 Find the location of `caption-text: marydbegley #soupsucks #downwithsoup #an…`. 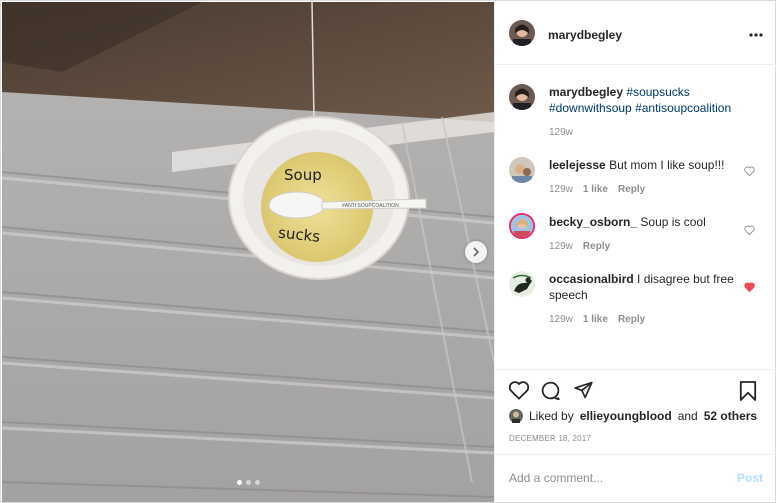

caption-text: marydbegley #soupsucks #downwithsoup #an… is located at coordinates (643, 100).